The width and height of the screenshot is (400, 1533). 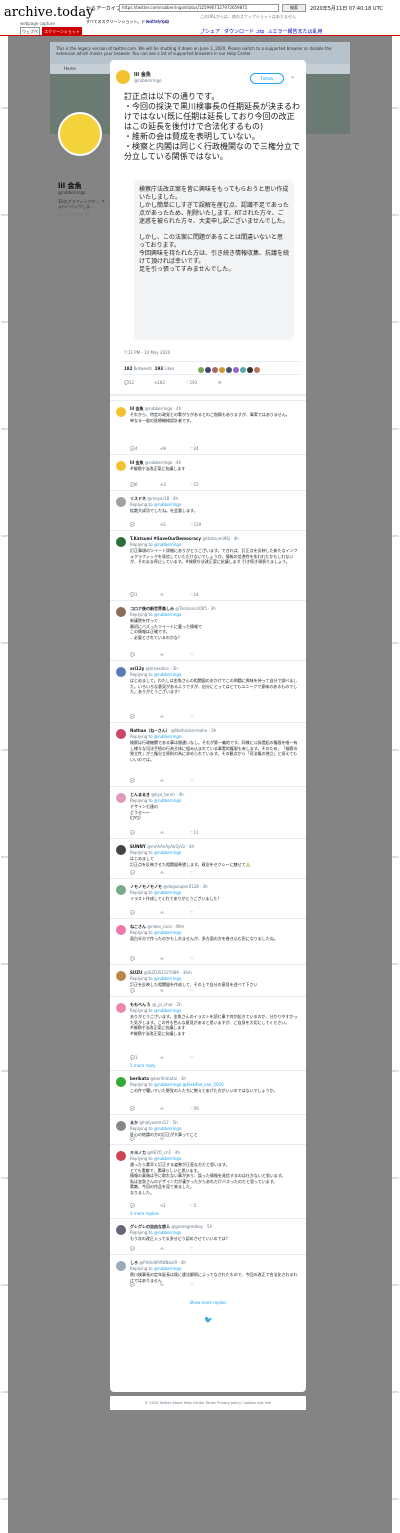 I want to click on author-name: グレグレの自由な旅人, so click(x=150, y=1226).